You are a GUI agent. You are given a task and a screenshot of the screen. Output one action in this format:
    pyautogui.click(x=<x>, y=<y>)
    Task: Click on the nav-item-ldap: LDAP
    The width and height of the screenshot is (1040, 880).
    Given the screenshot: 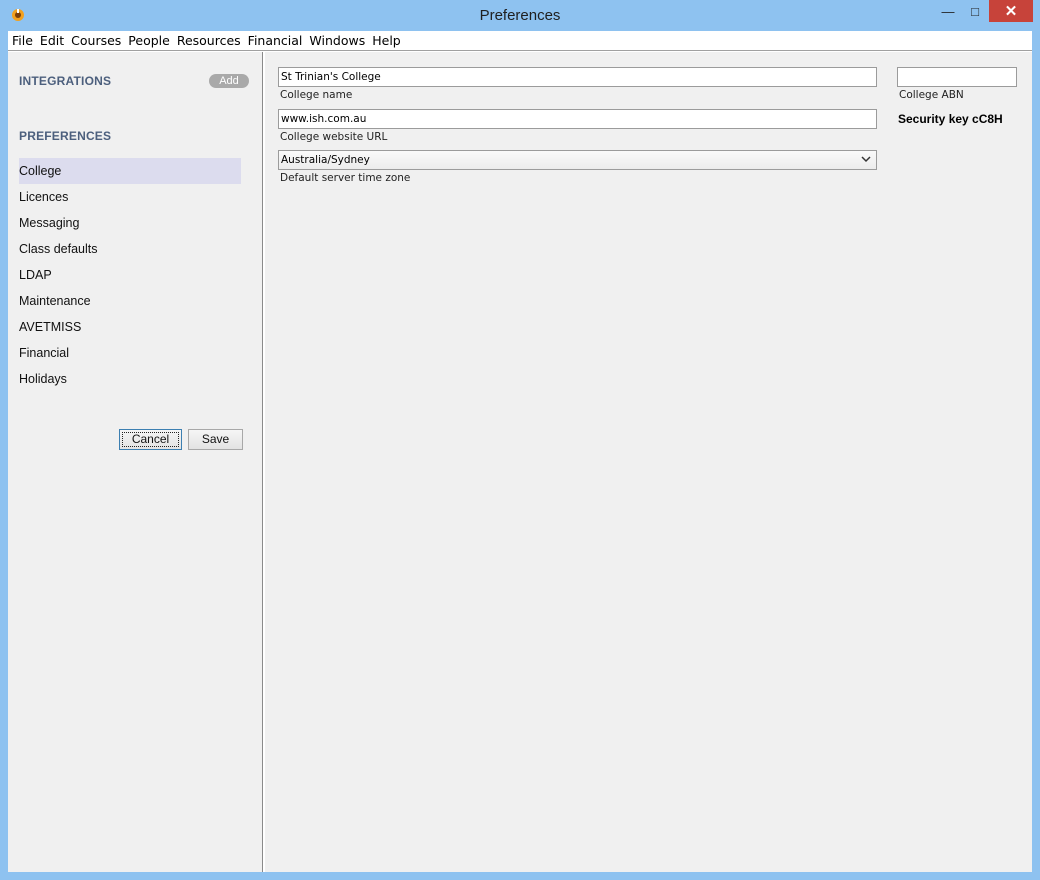 What is the action you would take?
    pyautogui.click(x=130, y=275)
    